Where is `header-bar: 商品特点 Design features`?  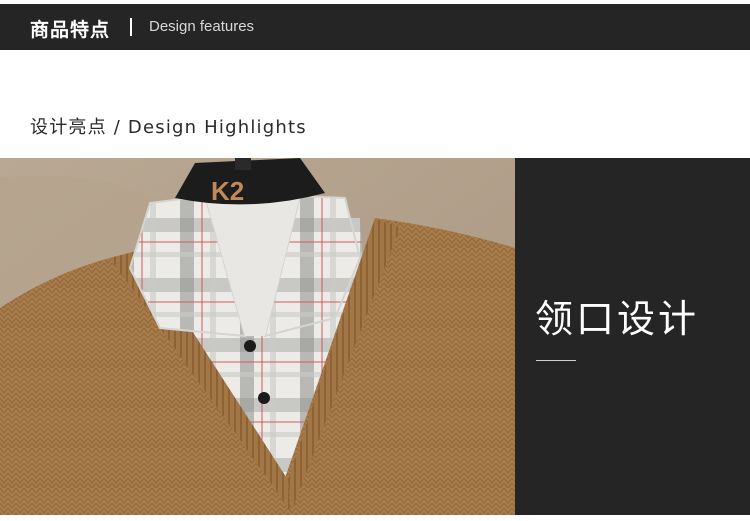
header-bar: 商品特点 Design features is located at coordinates (375, 27).